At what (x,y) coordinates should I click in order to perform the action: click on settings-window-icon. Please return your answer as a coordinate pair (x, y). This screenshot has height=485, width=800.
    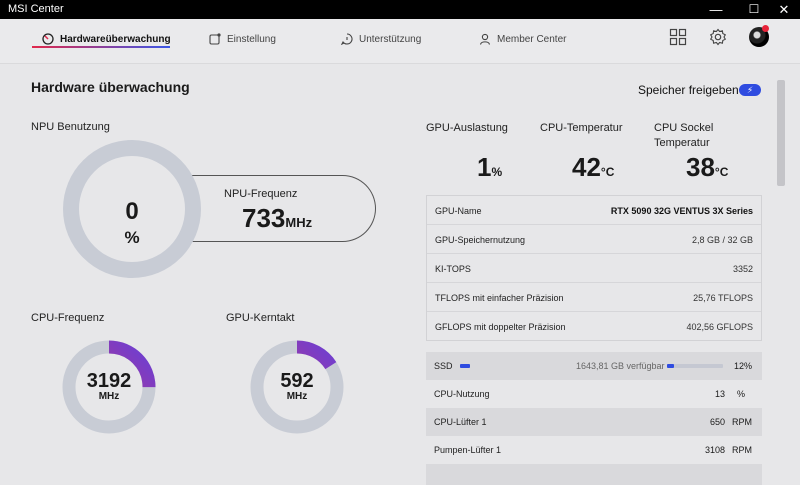
    Looking at the image, I should click on (215, 39).